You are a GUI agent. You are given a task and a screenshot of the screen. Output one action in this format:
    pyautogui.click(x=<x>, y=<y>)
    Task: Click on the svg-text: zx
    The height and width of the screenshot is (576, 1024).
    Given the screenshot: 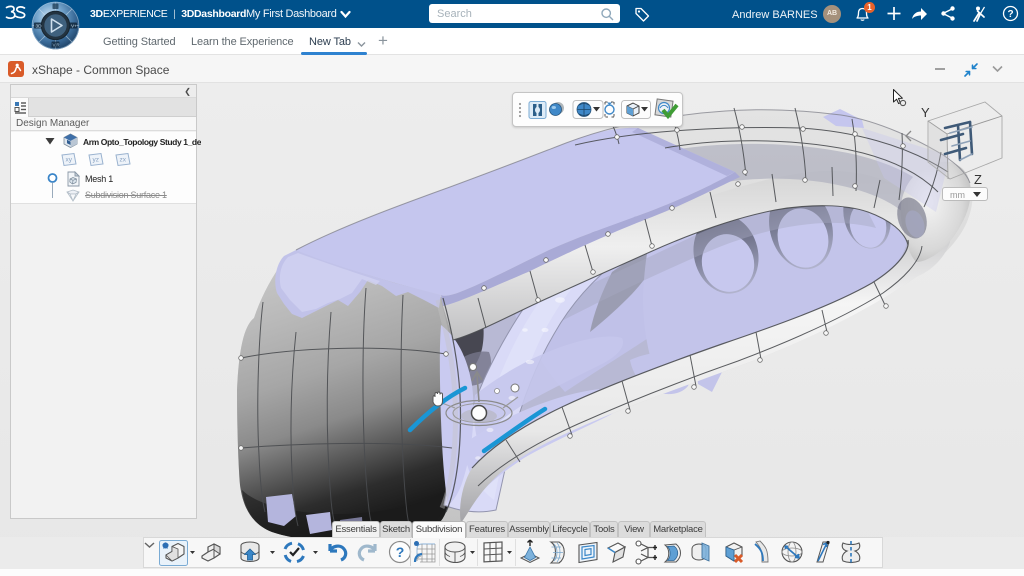 What is the action you would take?
    pyautogui.click(x=123, y=160)
    